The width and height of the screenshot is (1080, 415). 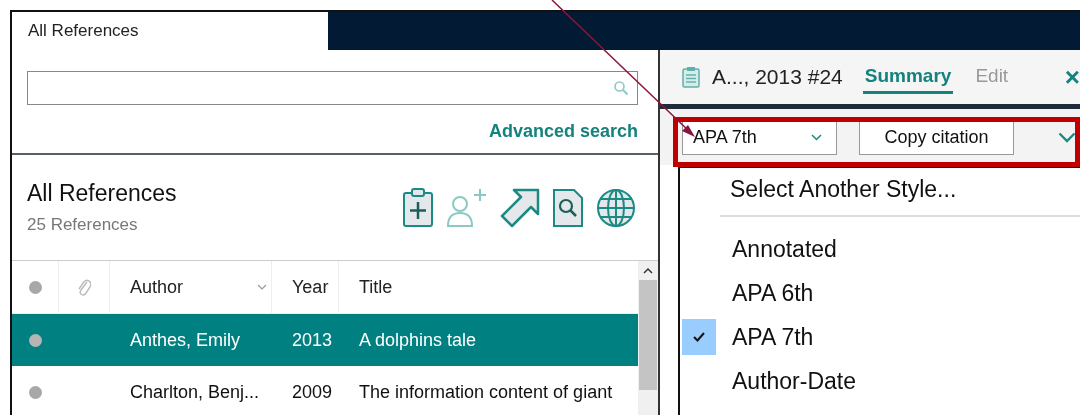 I want to click on library-tab: All References, so click(x=170, y=31).